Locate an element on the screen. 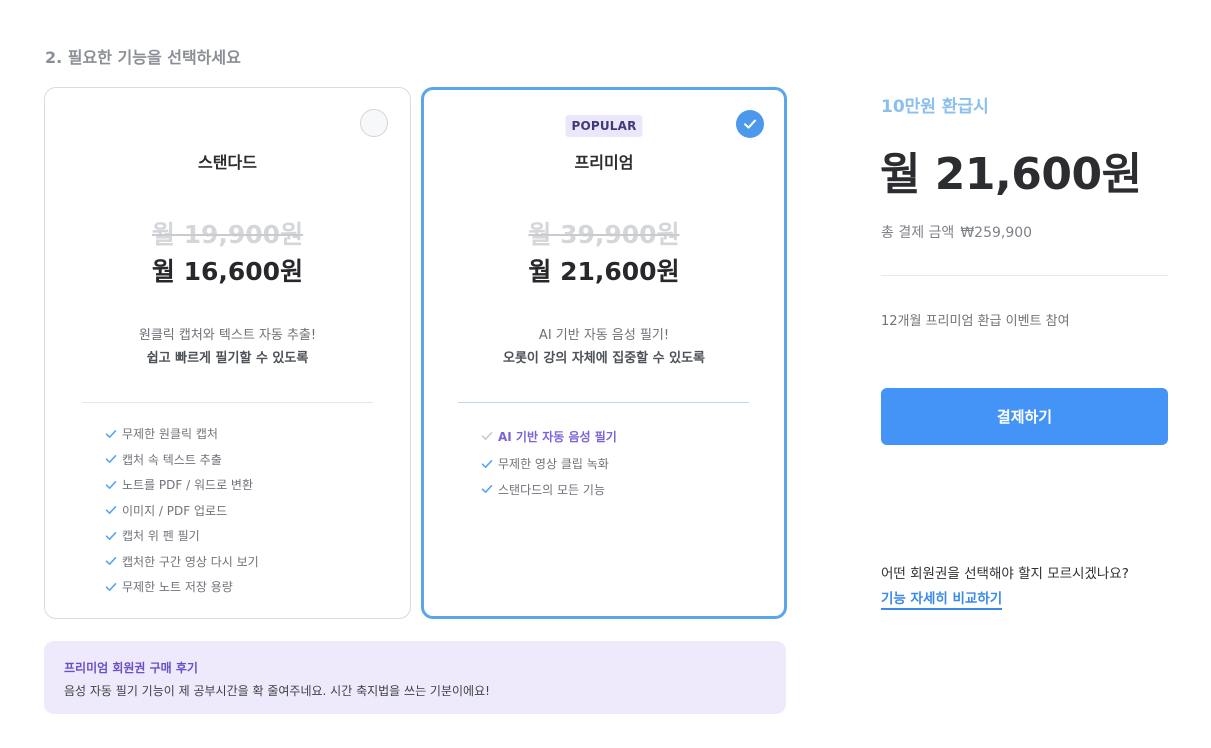  feature-item: 이미지 / PDF 업로드 is located at coordinates (181, 511).